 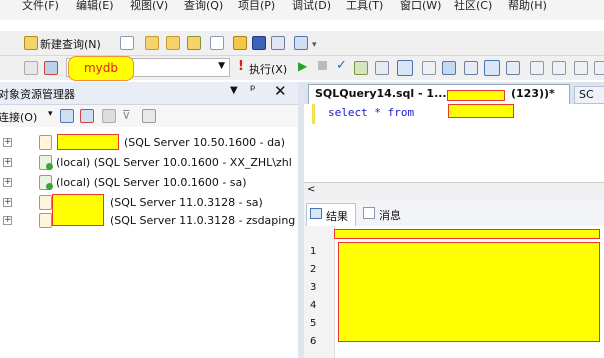 I want to click on menu-tools: 工具(T), so click(x=364, y=6).